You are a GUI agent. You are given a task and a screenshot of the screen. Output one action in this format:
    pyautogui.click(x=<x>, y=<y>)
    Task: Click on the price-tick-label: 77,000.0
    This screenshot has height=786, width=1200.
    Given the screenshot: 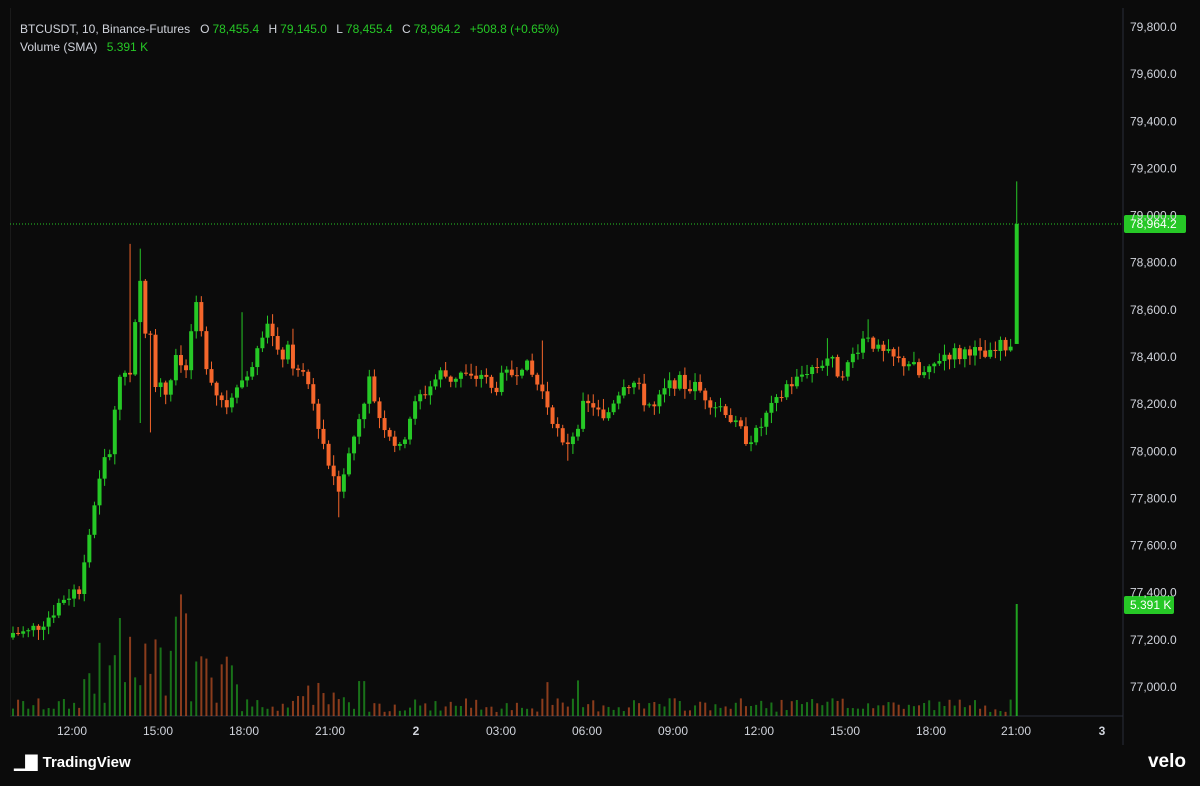 What is the action you would take?
    pyautogui.click(x=1153, y=687)
    